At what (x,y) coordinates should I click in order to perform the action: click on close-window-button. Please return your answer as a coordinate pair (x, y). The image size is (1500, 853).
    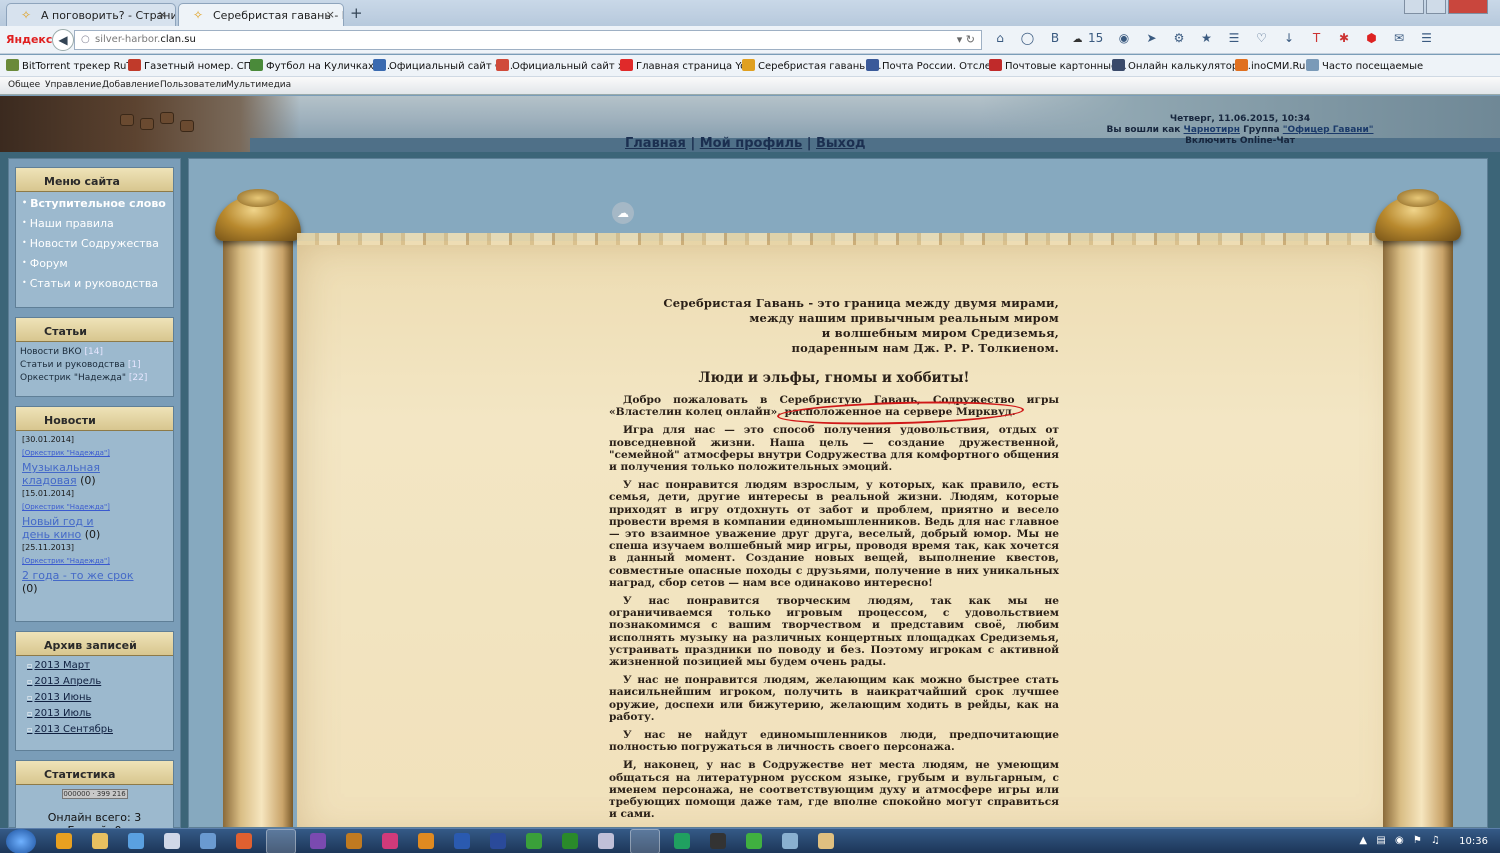
    Looking at the image, I should click on (1468, 7).